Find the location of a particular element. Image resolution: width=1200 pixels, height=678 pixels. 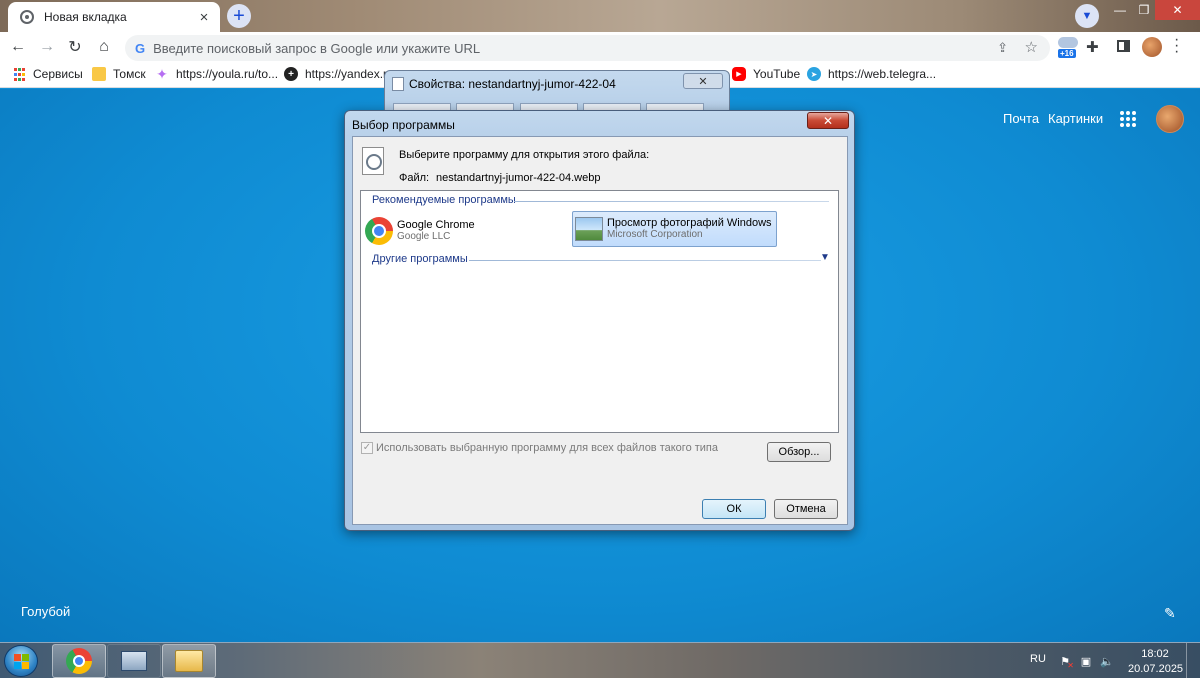

gmail-link: Почта is located at coordinates (1021, 118).